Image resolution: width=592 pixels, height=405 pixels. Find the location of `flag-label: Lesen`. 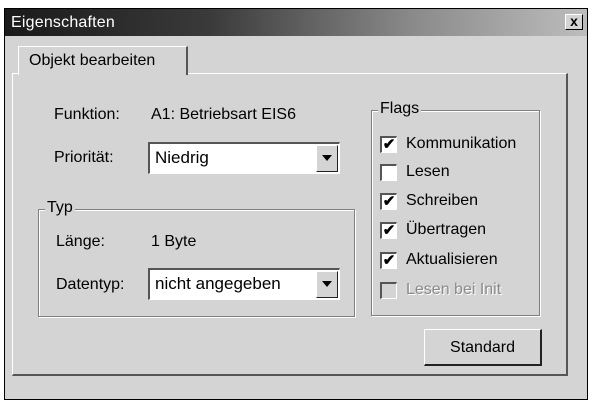

flag-label: Lesen is located at coordinates (428, 171).